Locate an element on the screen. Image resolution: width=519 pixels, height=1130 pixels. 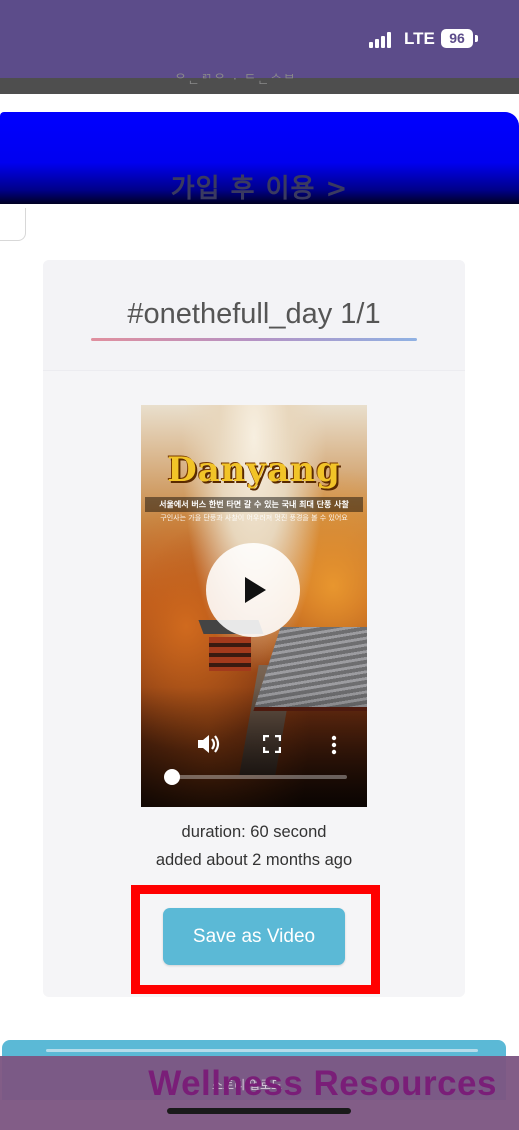
more-options-button is located at coordinates (334, 746).